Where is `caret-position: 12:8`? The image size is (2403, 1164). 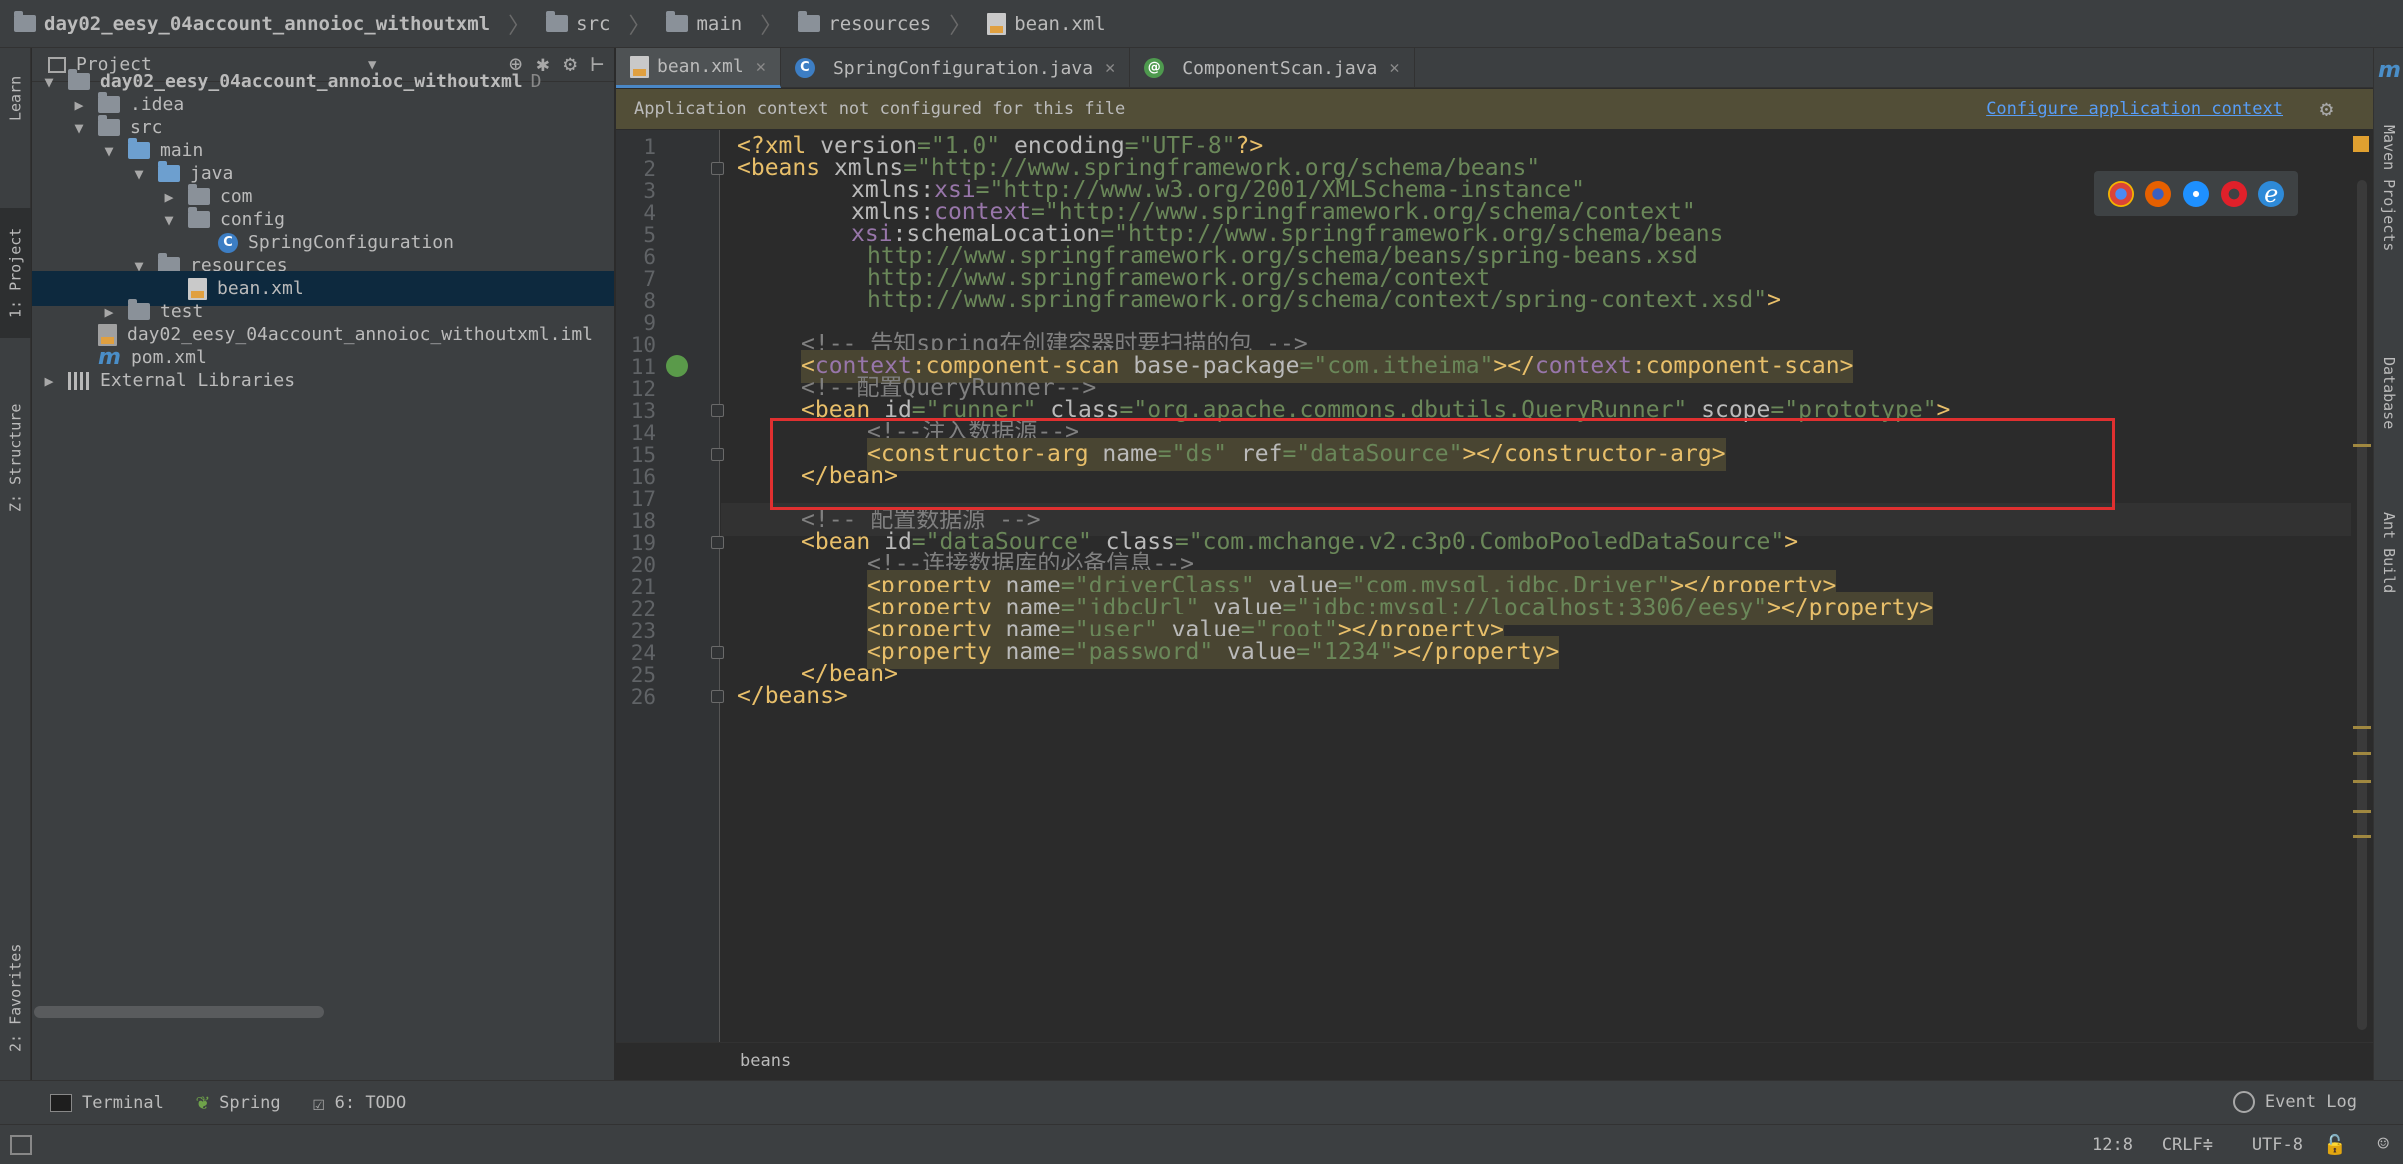 caret-position: 12:8 is located at coordinates (2112, 1145).